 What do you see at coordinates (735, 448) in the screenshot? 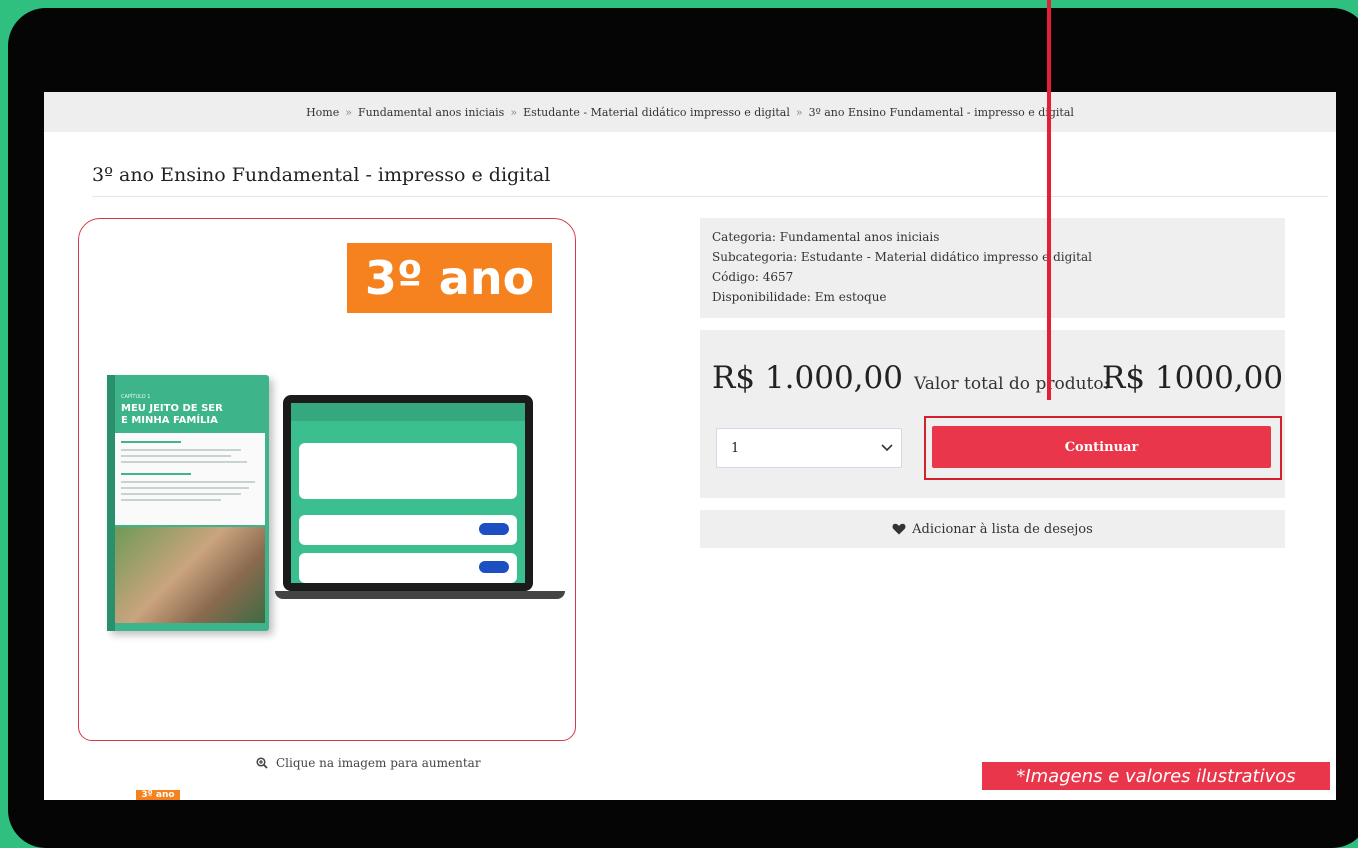
I see `quantity-value: 1` at bounding box center [735, 448].